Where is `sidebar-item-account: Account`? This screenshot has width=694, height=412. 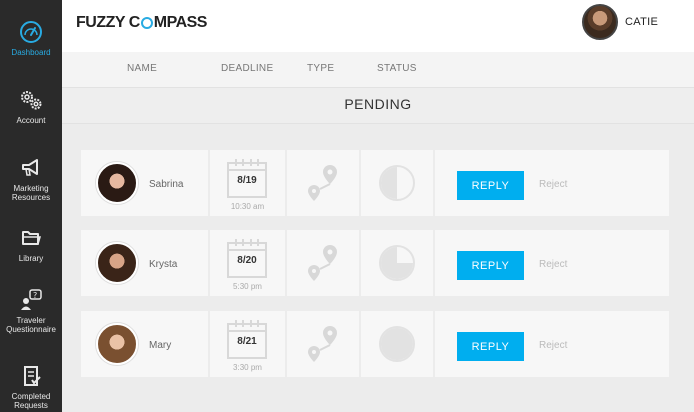
sidebar-item-account: Account is located at coordinates (31, 106).